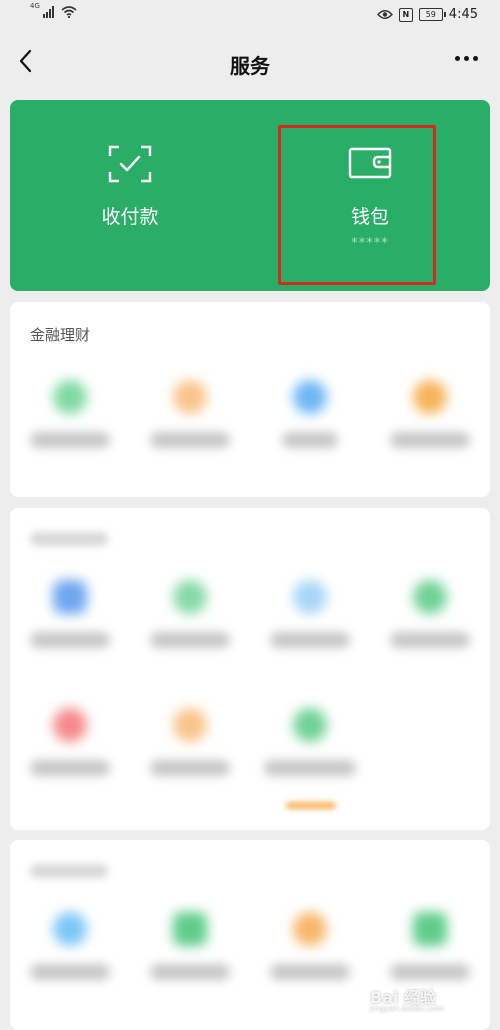  What do you see at coordinates (69, 12) in the screenshot?
I see `wifi-icon` at bounding box center [69, 12].